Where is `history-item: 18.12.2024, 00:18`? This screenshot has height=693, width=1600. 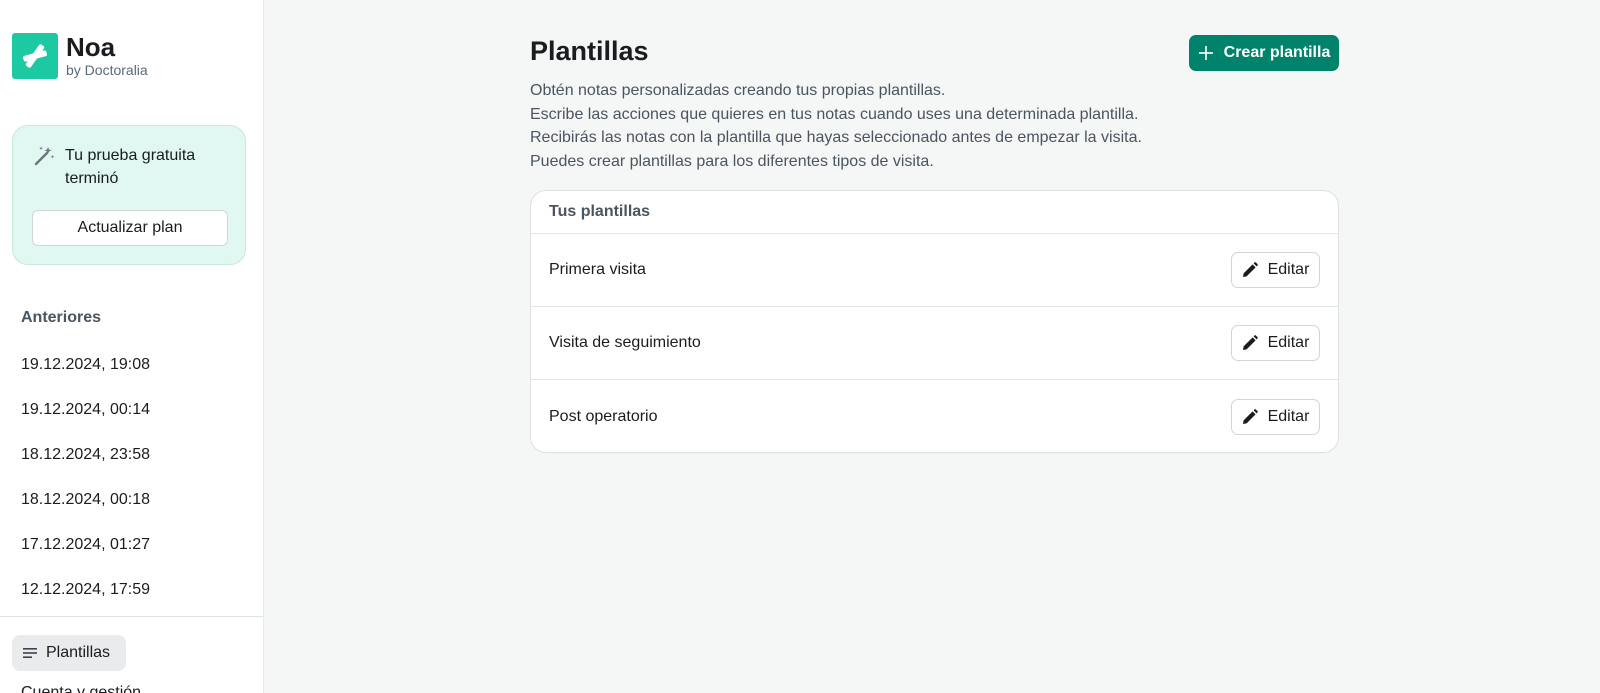
history-item: 18.12.2024, 00:18 is located at coordinates (131, 499).